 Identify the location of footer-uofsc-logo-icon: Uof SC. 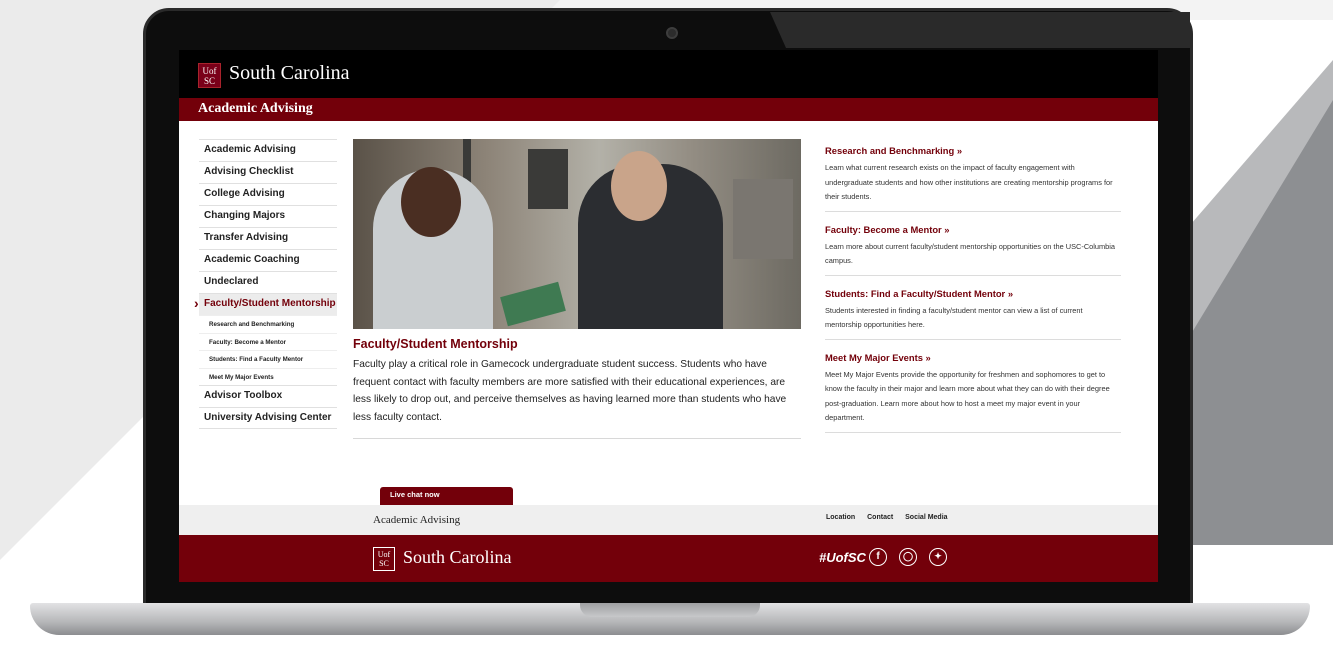
(384, 559).